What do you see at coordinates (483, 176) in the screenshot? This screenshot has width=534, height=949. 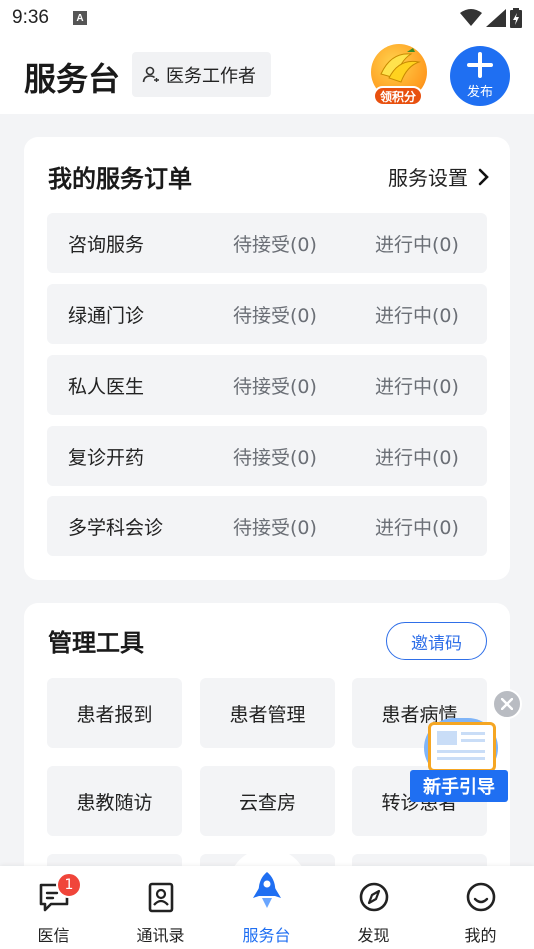 I see `chevron-right-icon` at bounding box center [483, 176].